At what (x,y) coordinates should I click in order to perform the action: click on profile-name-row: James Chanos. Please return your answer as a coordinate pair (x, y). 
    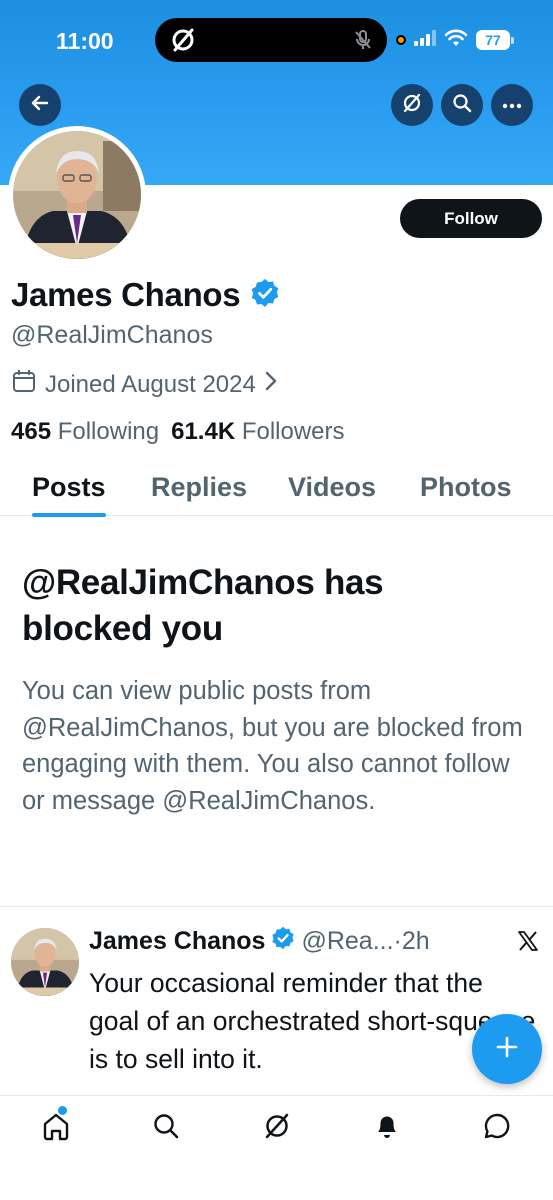
    Looking at the image, I should click on (145, 295).